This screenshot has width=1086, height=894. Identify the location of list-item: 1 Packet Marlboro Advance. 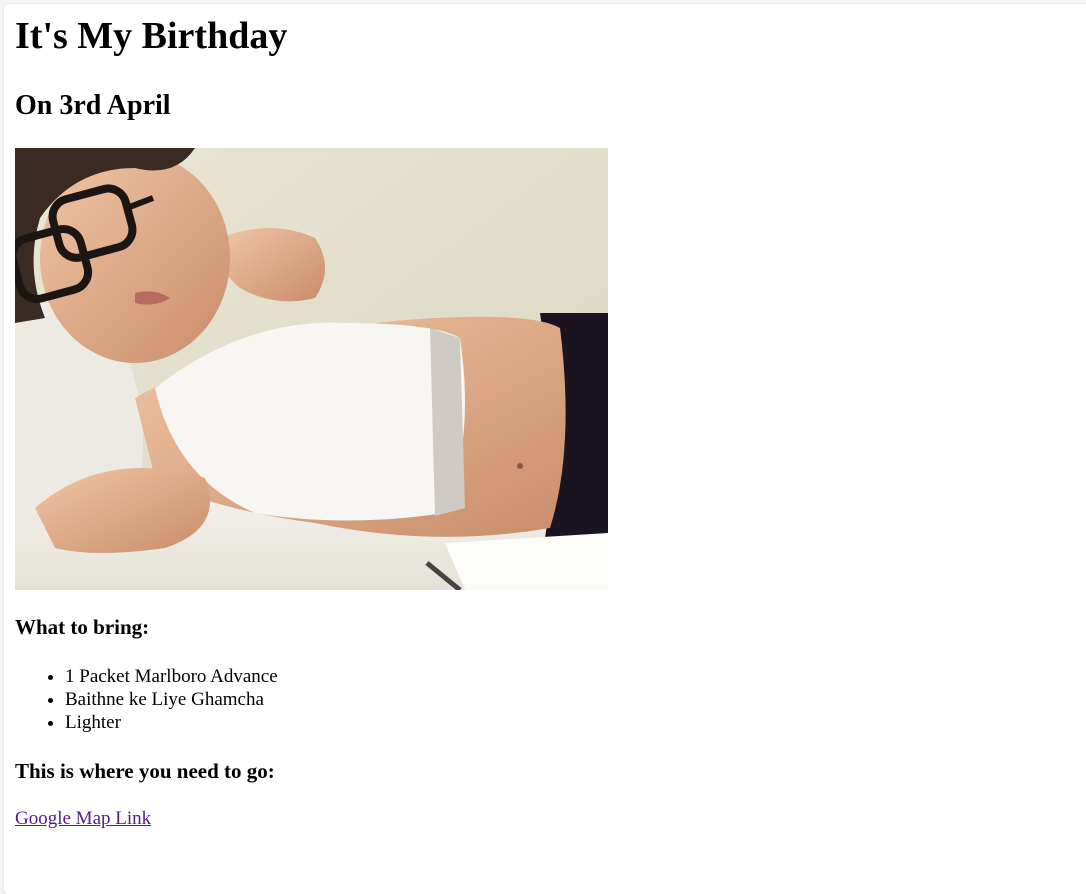
(265, 676).